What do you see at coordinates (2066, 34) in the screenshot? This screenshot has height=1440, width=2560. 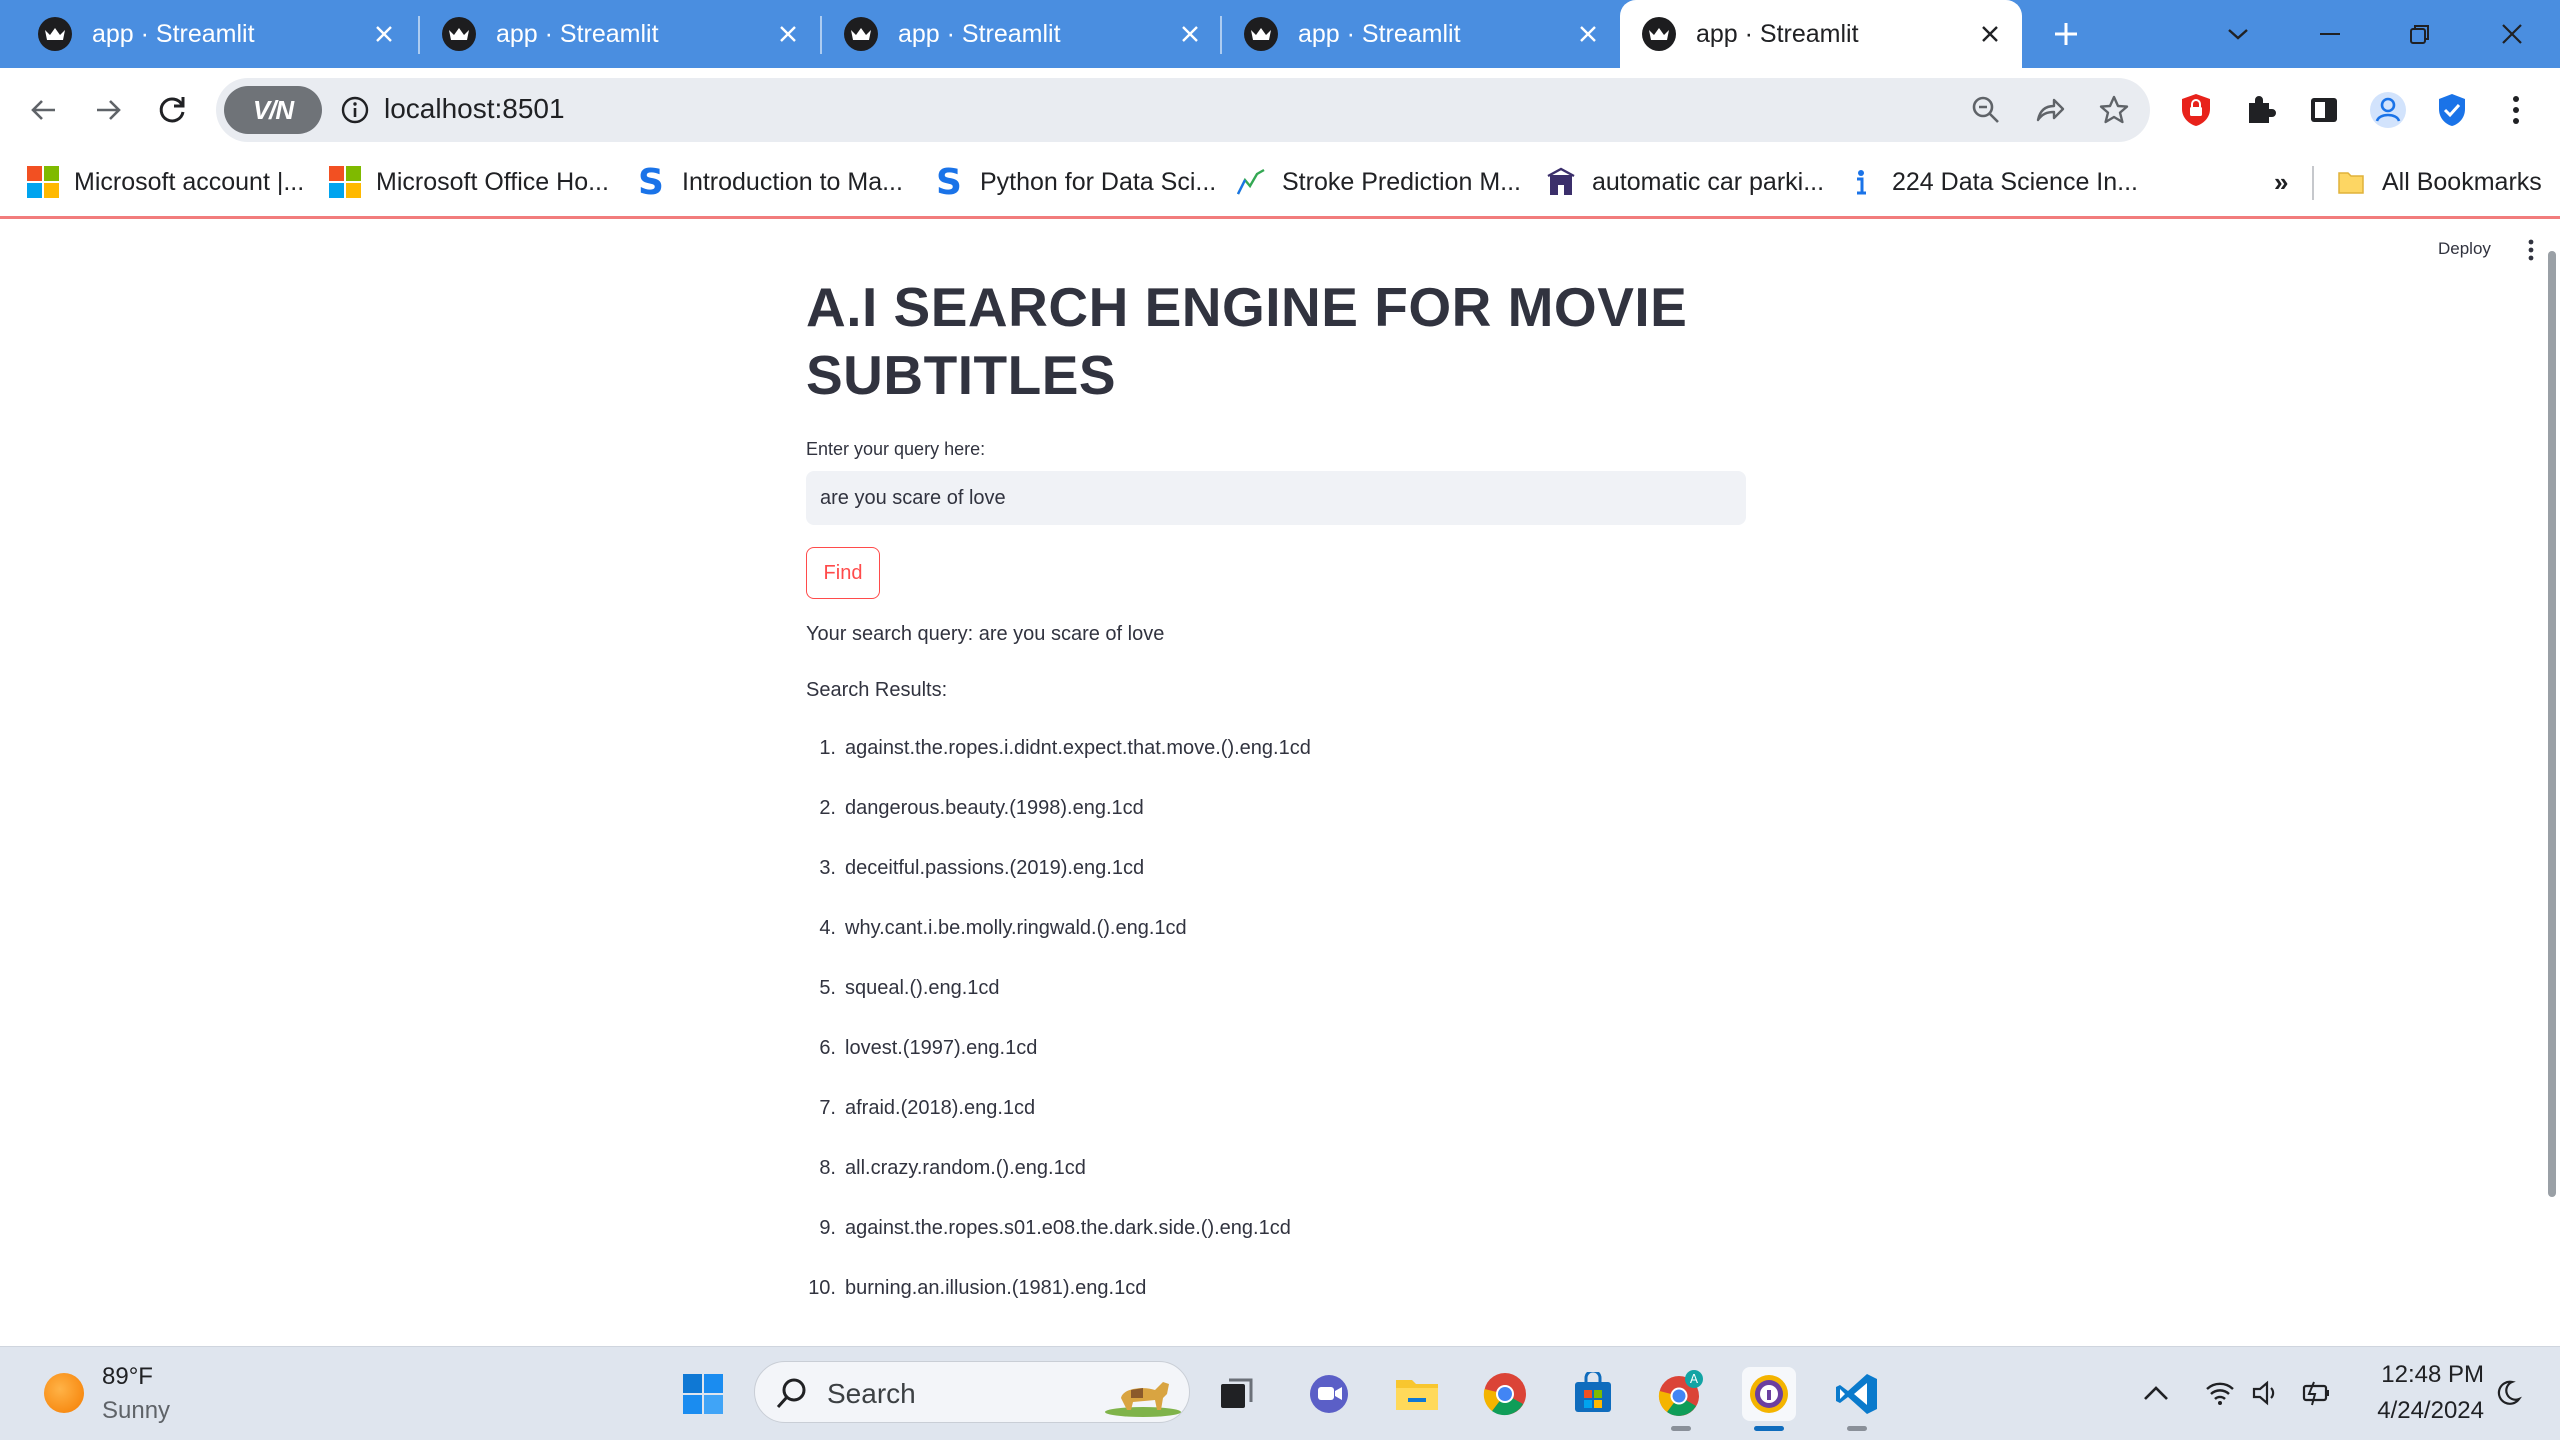 I see `new-tab-button` at bounding box center [2066, 34].